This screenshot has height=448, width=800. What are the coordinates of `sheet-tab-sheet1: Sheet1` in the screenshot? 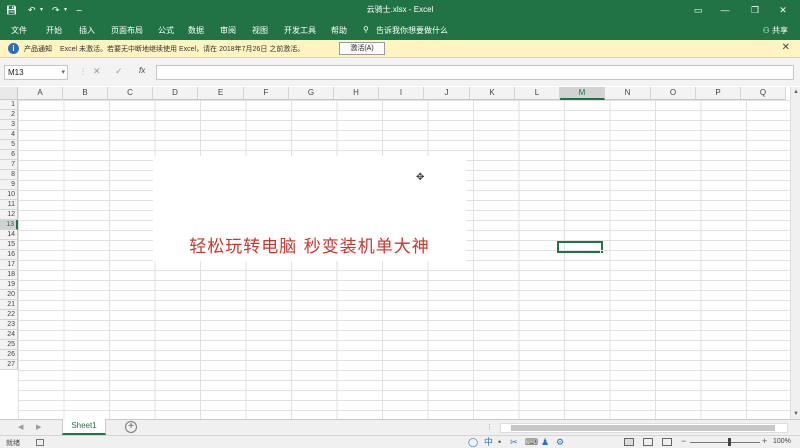 It's located at (84, 427).